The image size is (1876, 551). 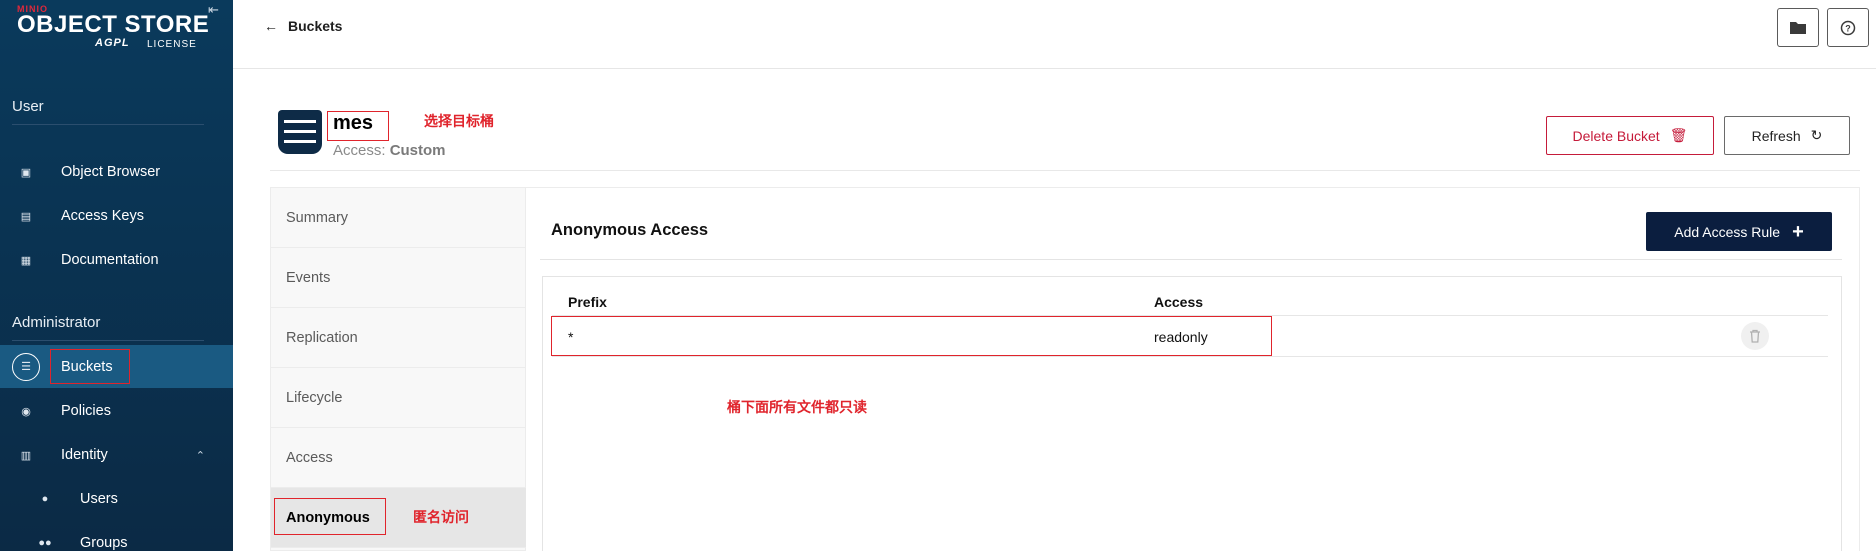 I want to click on policies-icon: ◉, so click(x=26, y=411).